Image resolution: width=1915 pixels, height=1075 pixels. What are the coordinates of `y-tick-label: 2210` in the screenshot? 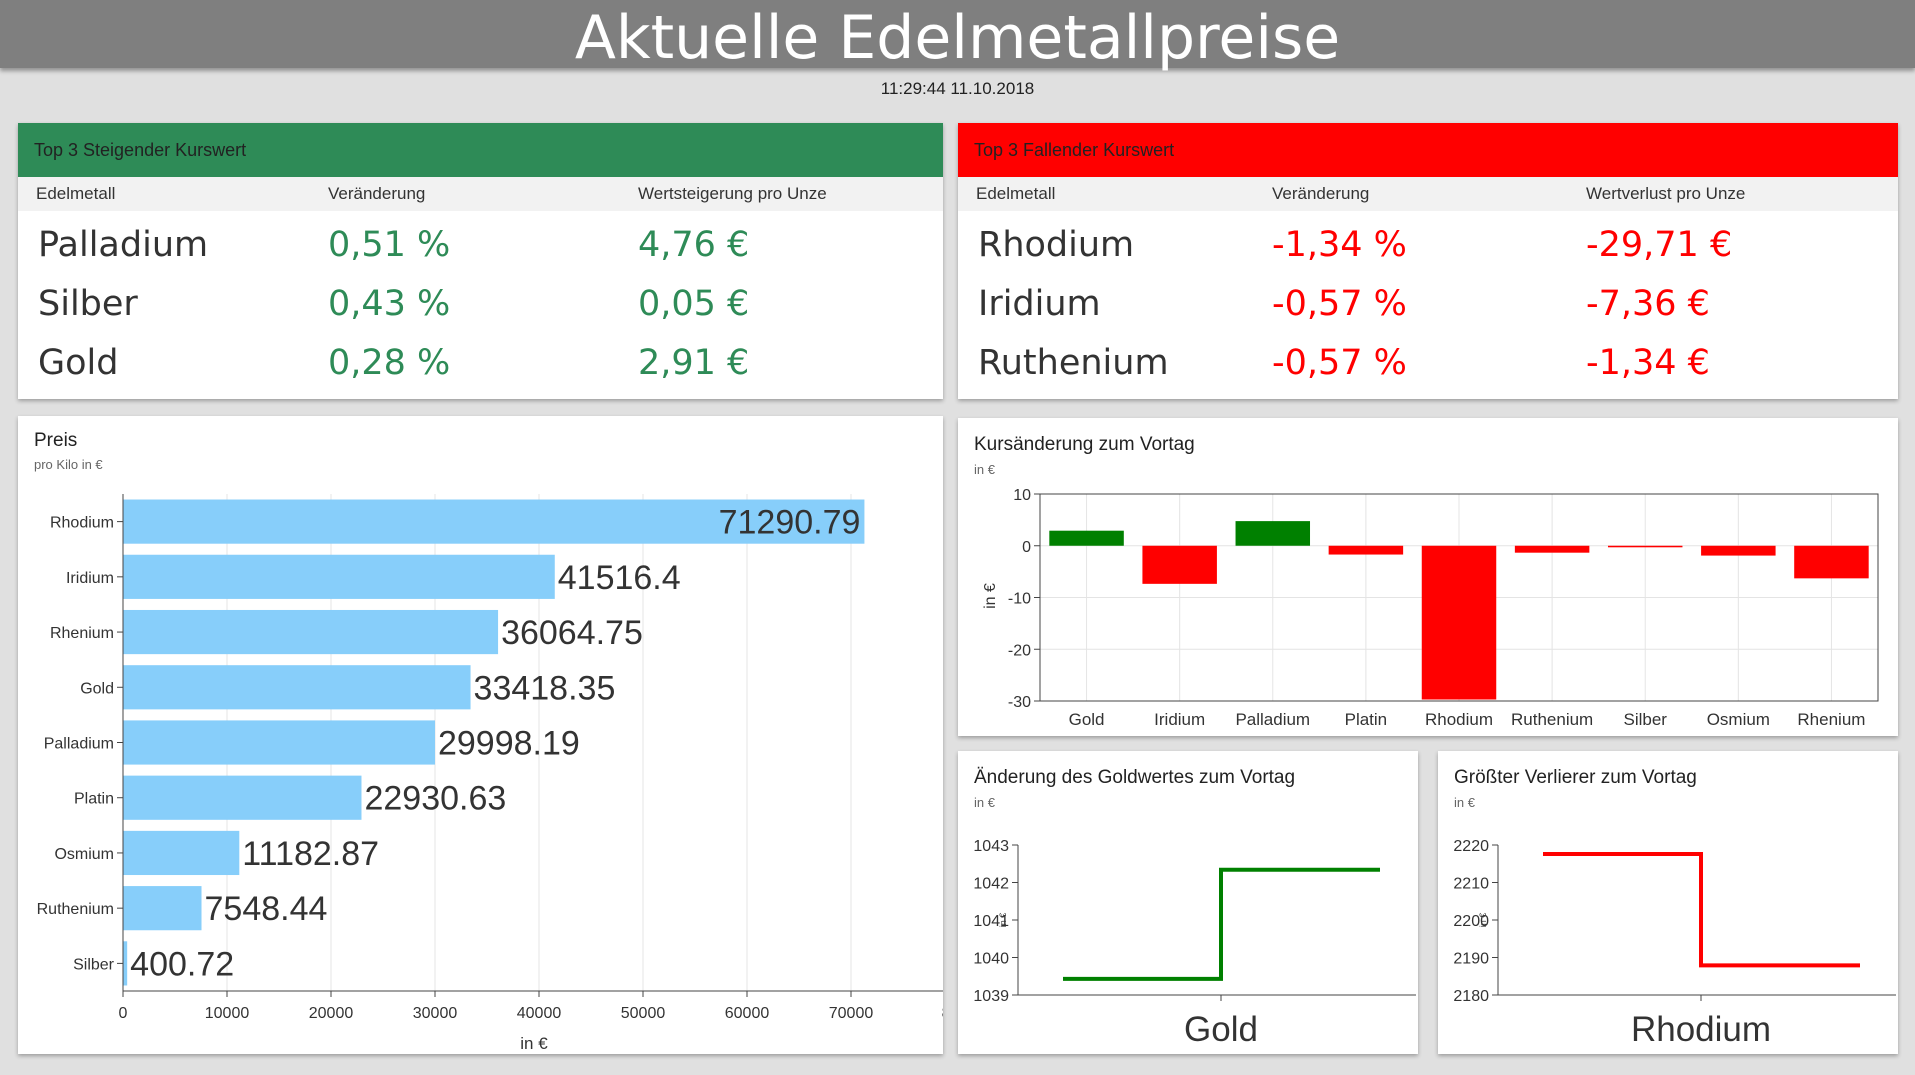 It's located at (1471, 884).